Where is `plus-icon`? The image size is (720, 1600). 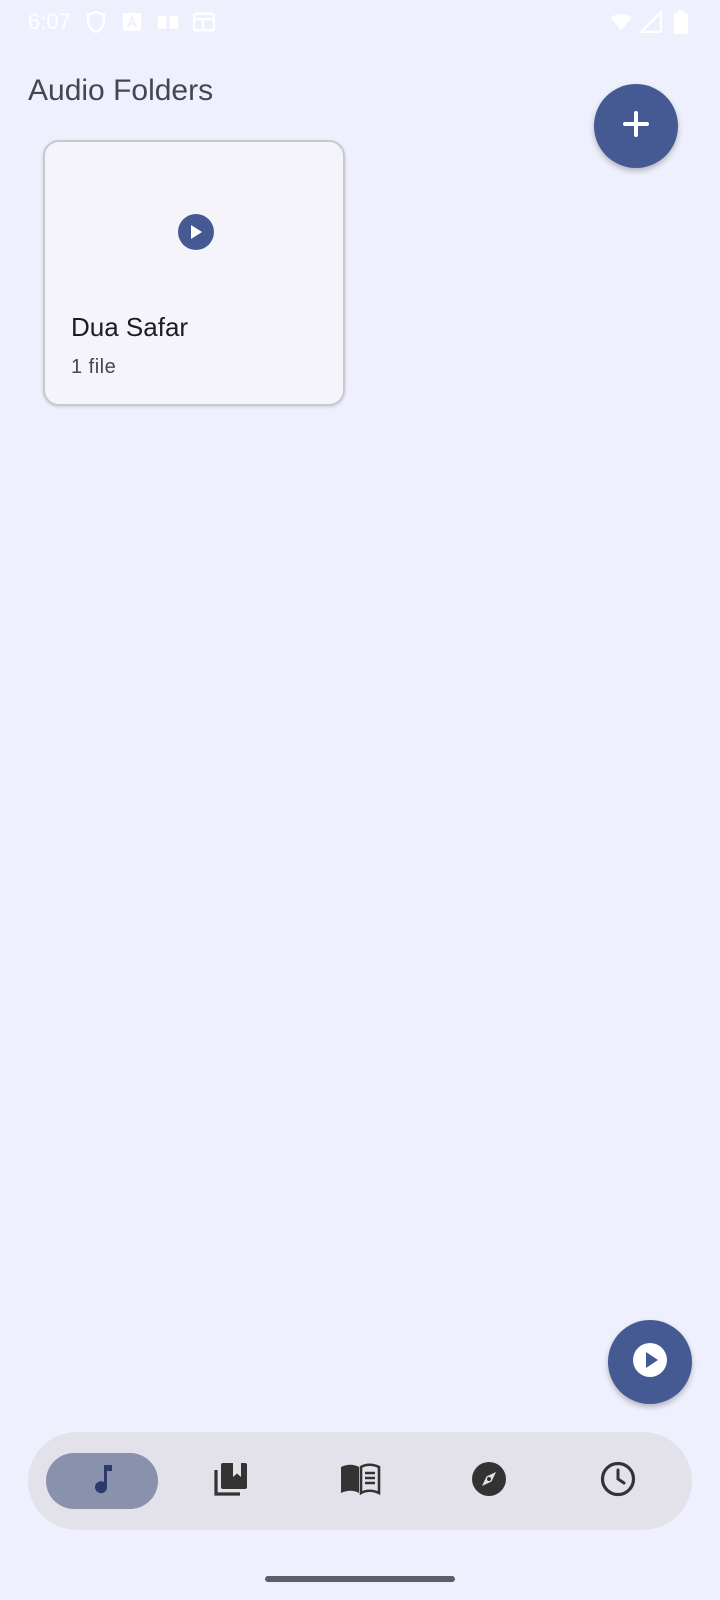 plus-icon is located at coordinates (636, 126).